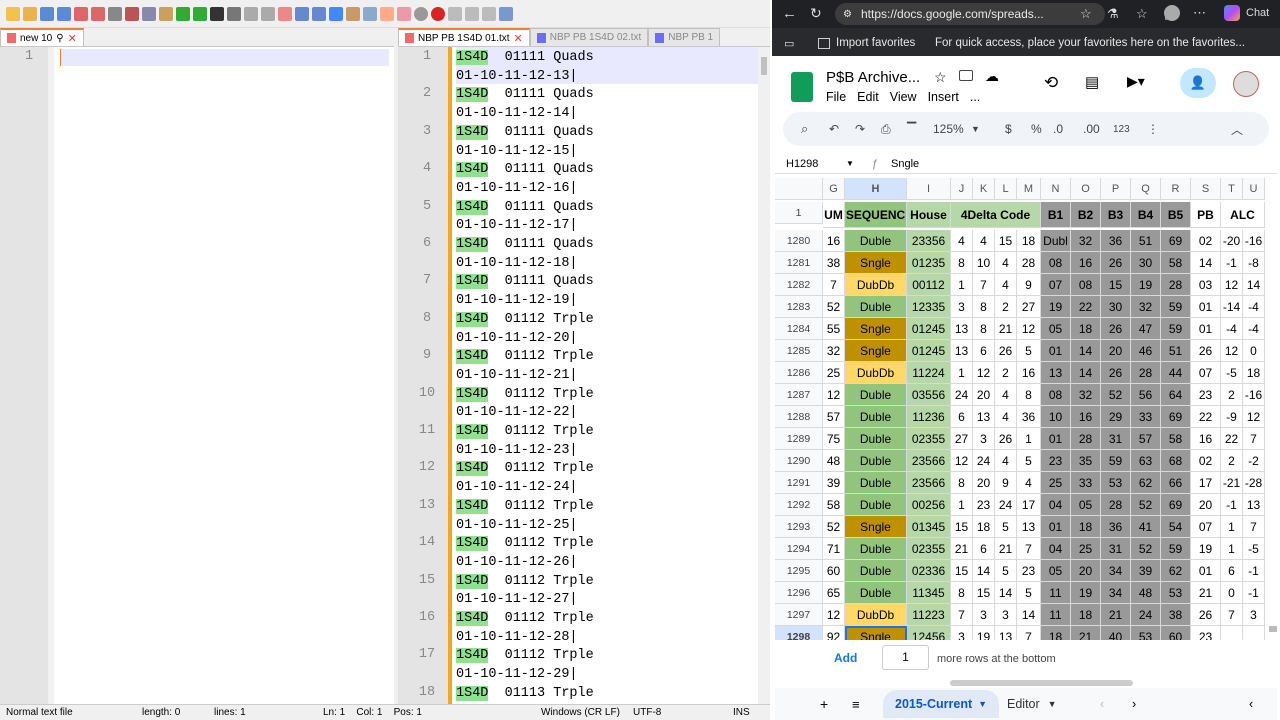 Image resolution: width=1280 pixels, height=720 pixels. I want to click on cell: 39, so click(834, 483).